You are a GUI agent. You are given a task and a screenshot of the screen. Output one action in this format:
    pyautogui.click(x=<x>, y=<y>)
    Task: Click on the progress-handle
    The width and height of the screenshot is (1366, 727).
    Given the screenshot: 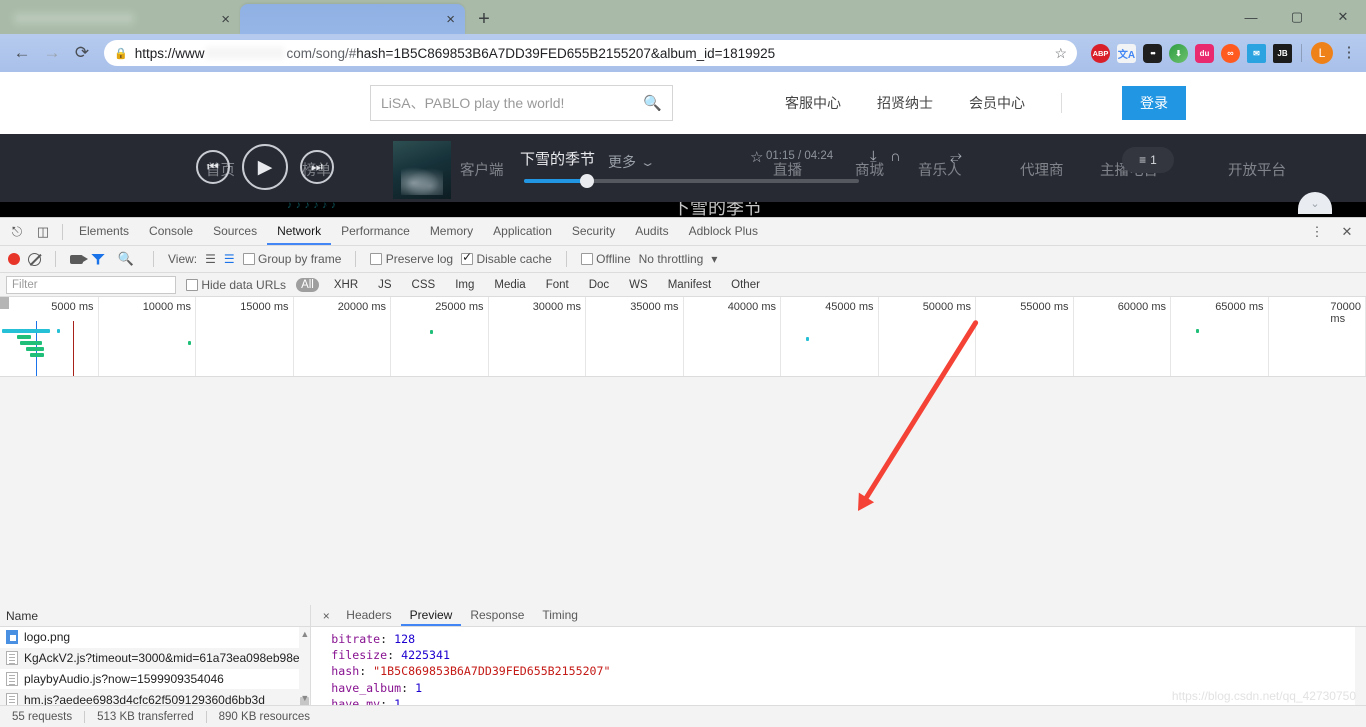 What is the action you would take?
    pyautogui.click(x=587, y=181)
    